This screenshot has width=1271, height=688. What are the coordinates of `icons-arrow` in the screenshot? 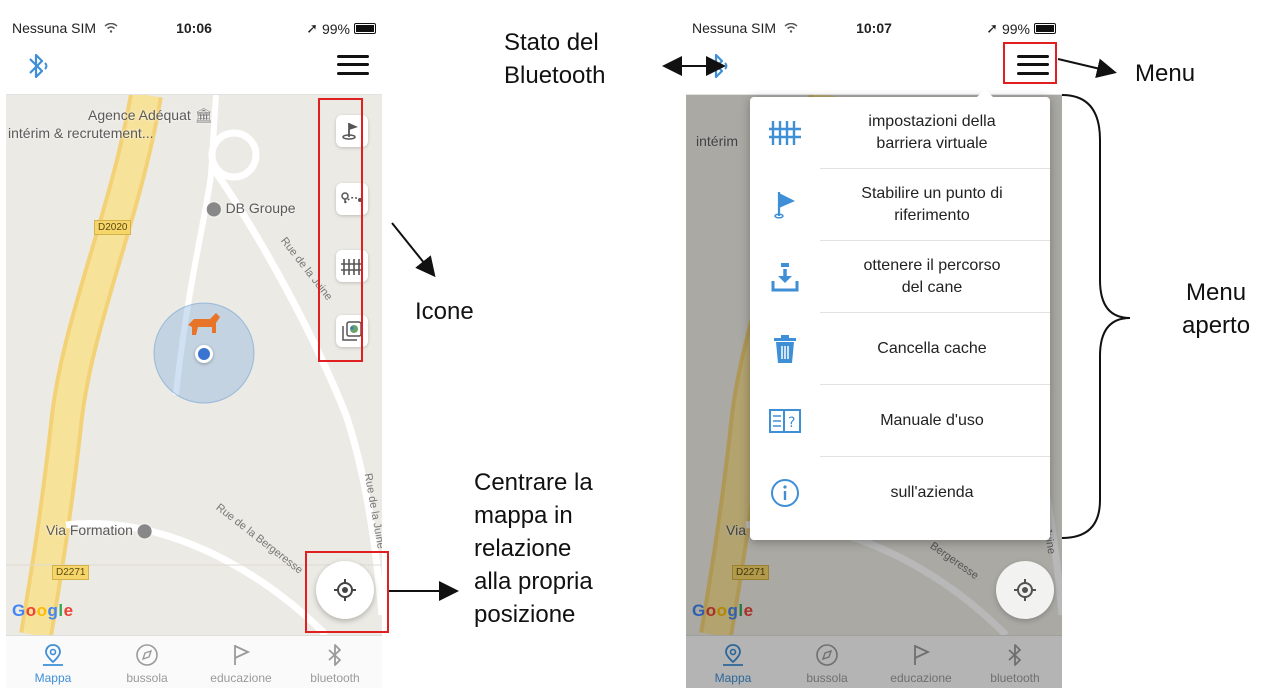 It's located at (413, 250).